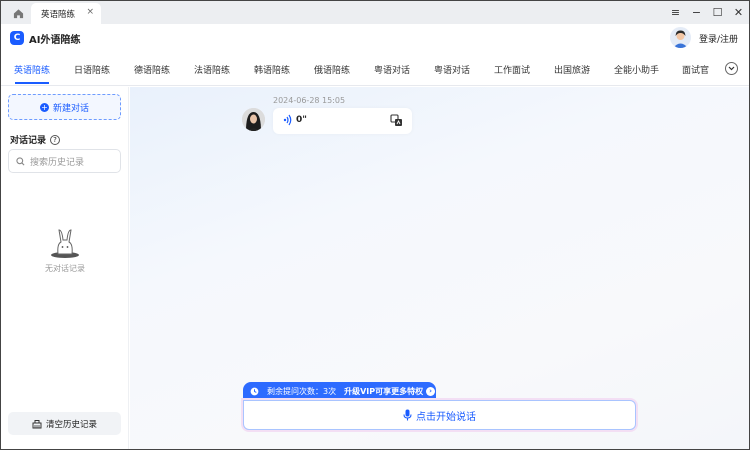 The width and height of the screenshot is (750, 450). Describe the element at coordinates (375, 38) in the screenshot. I see `app-header: C AI外语陪练 登录/注册` at that location.